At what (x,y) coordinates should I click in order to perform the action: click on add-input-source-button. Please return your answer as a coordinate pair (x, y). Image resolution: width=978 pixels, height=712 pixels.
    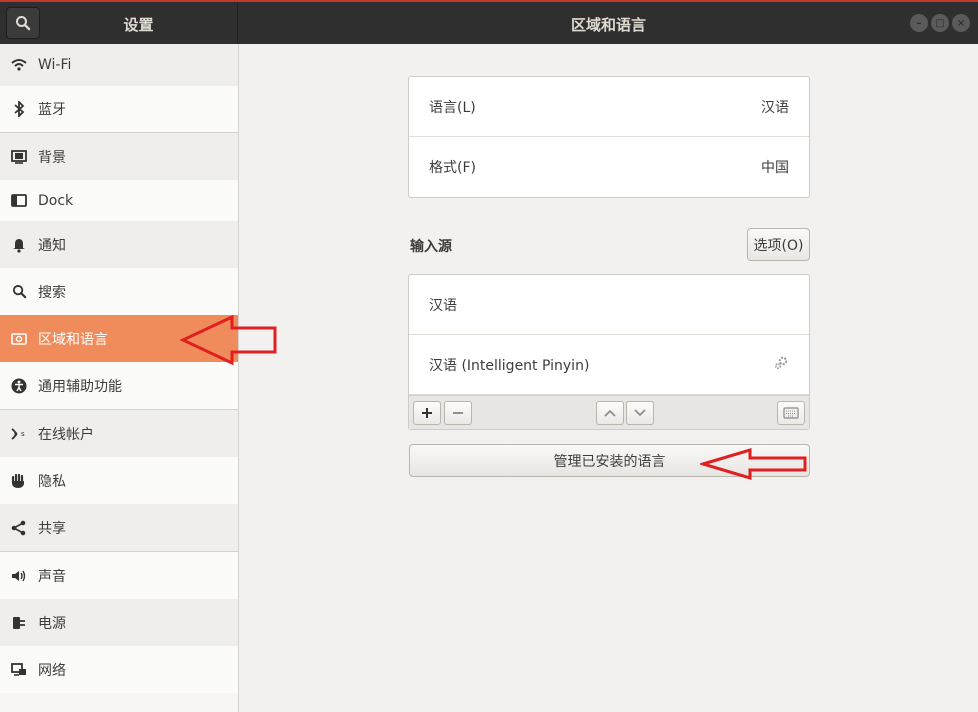
    Looking at the image, I should click on (427, 413).